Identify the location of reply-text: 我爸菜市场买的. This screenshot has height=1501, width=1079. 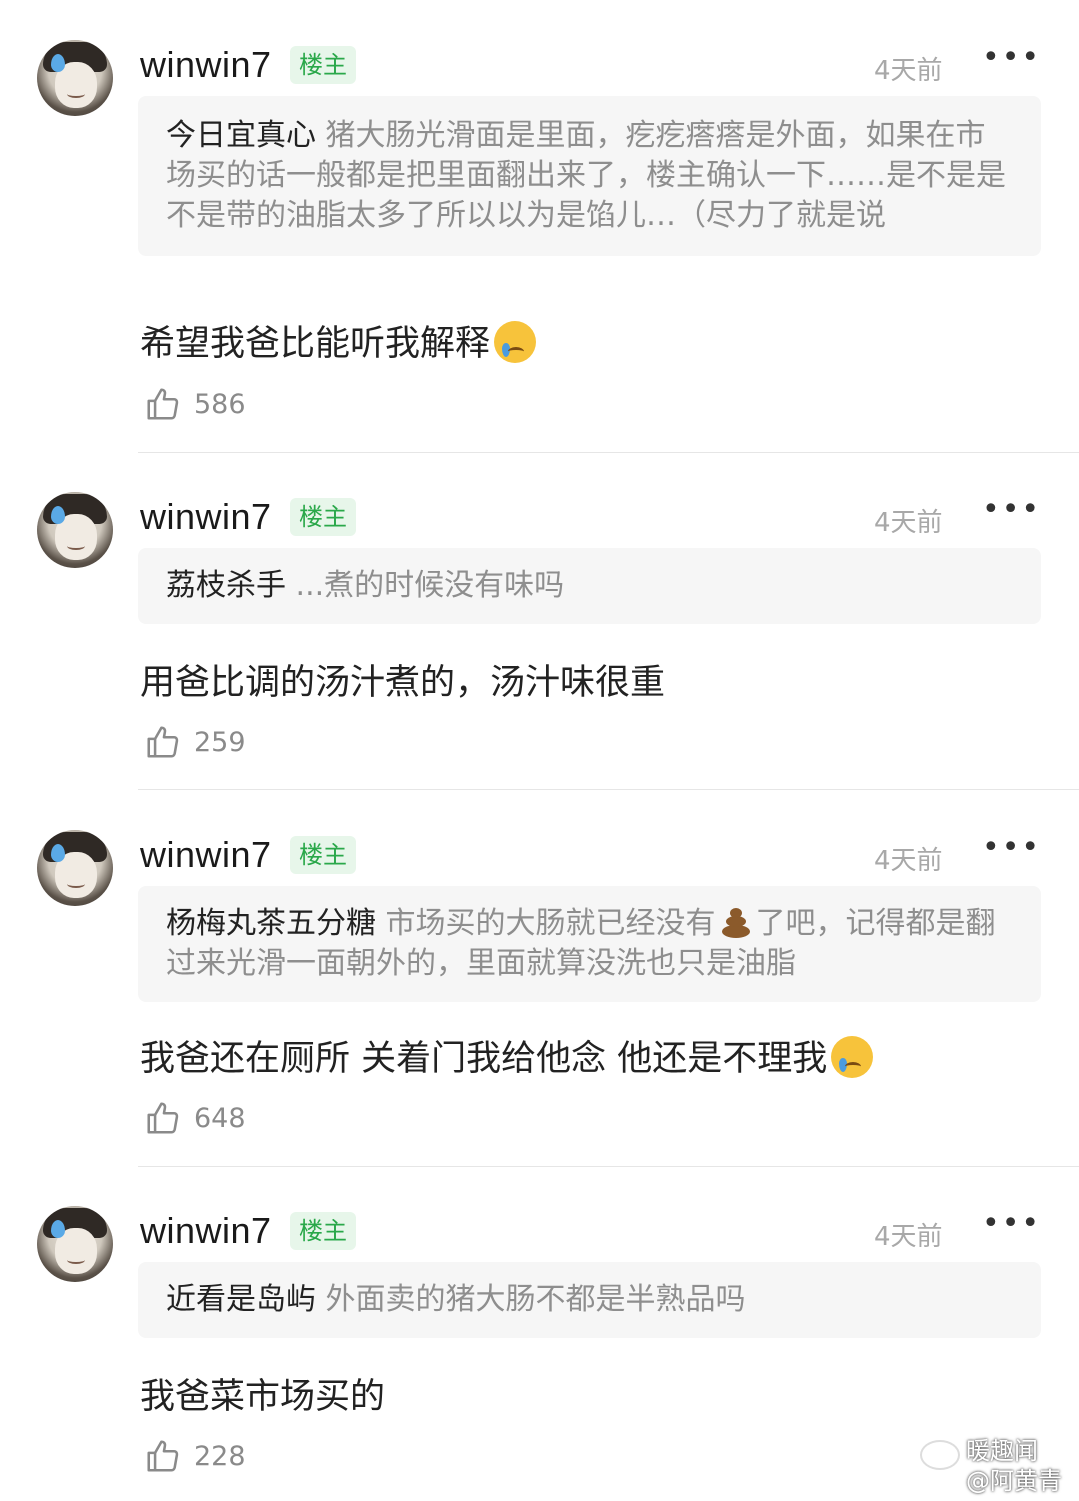
(263, 1397).